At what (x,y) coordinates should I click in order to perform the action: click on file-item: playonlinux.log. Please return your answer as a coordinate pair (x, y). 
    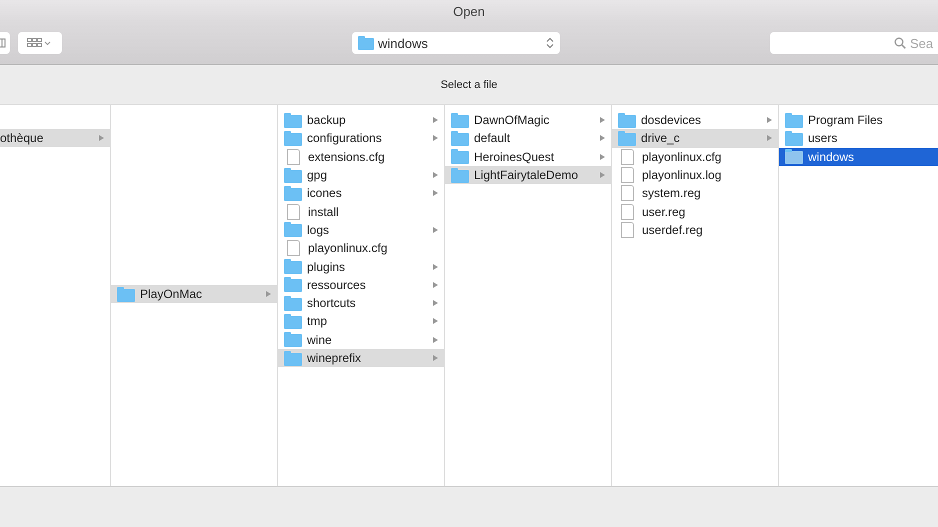
    Looking at the image, I should click on (695, 175).